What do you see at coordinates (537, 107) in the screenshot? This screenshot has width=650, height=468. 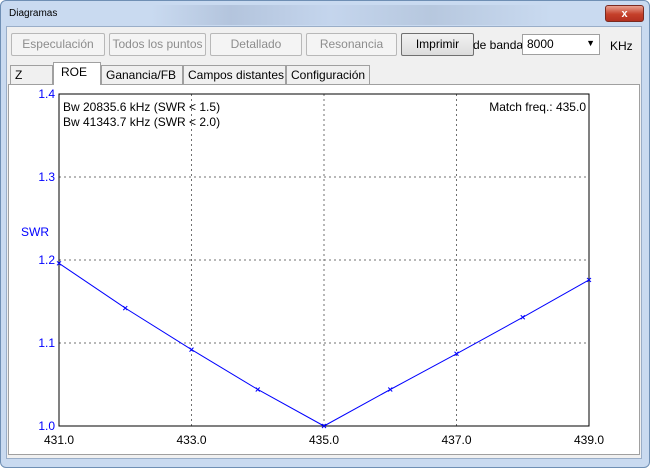 I see `match-frequency-annotation: Match freq.: 435.0` at bounding box center [537, 107].